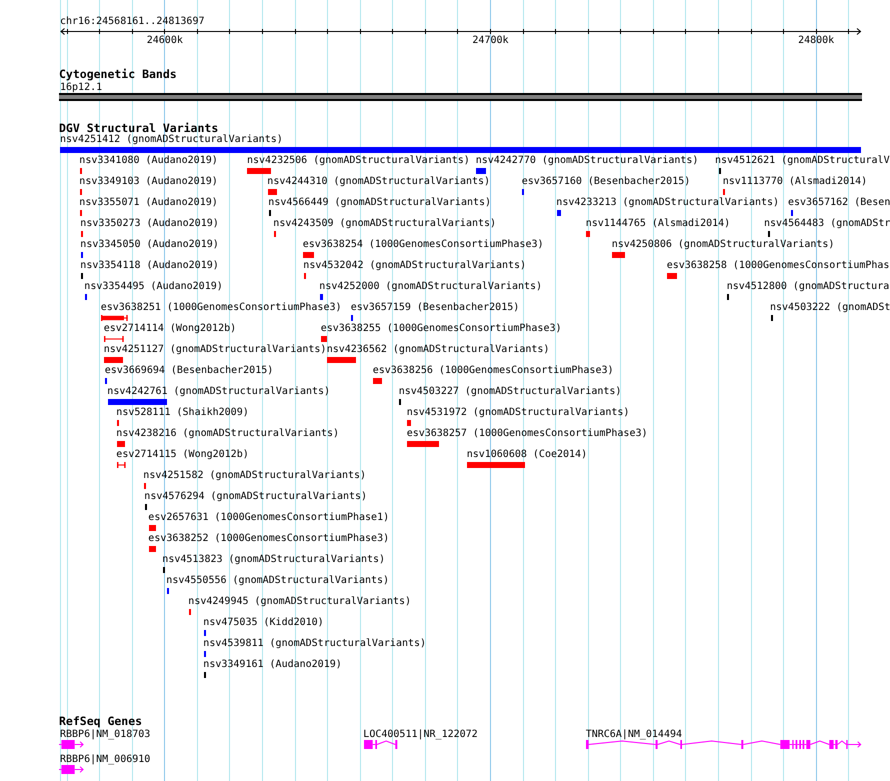  Describe the element at coordinates (435, 308) in the screenshot. I see `variant-label: esv3657159 (Besenbacher2015)` at that location.